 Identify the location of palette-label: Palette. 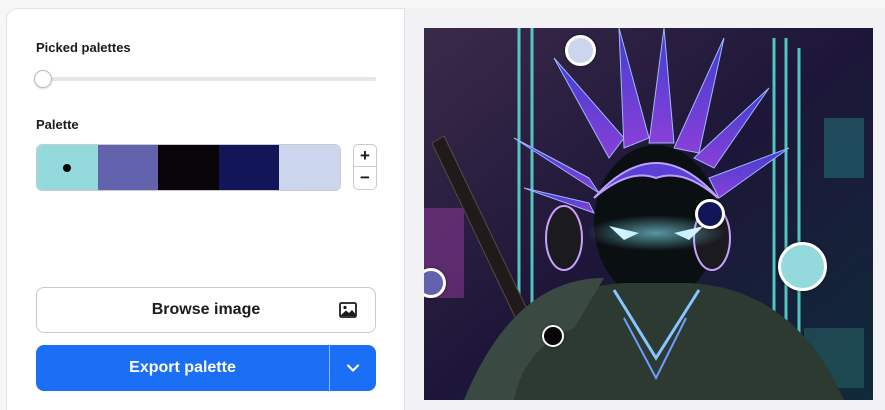
(57, 124).